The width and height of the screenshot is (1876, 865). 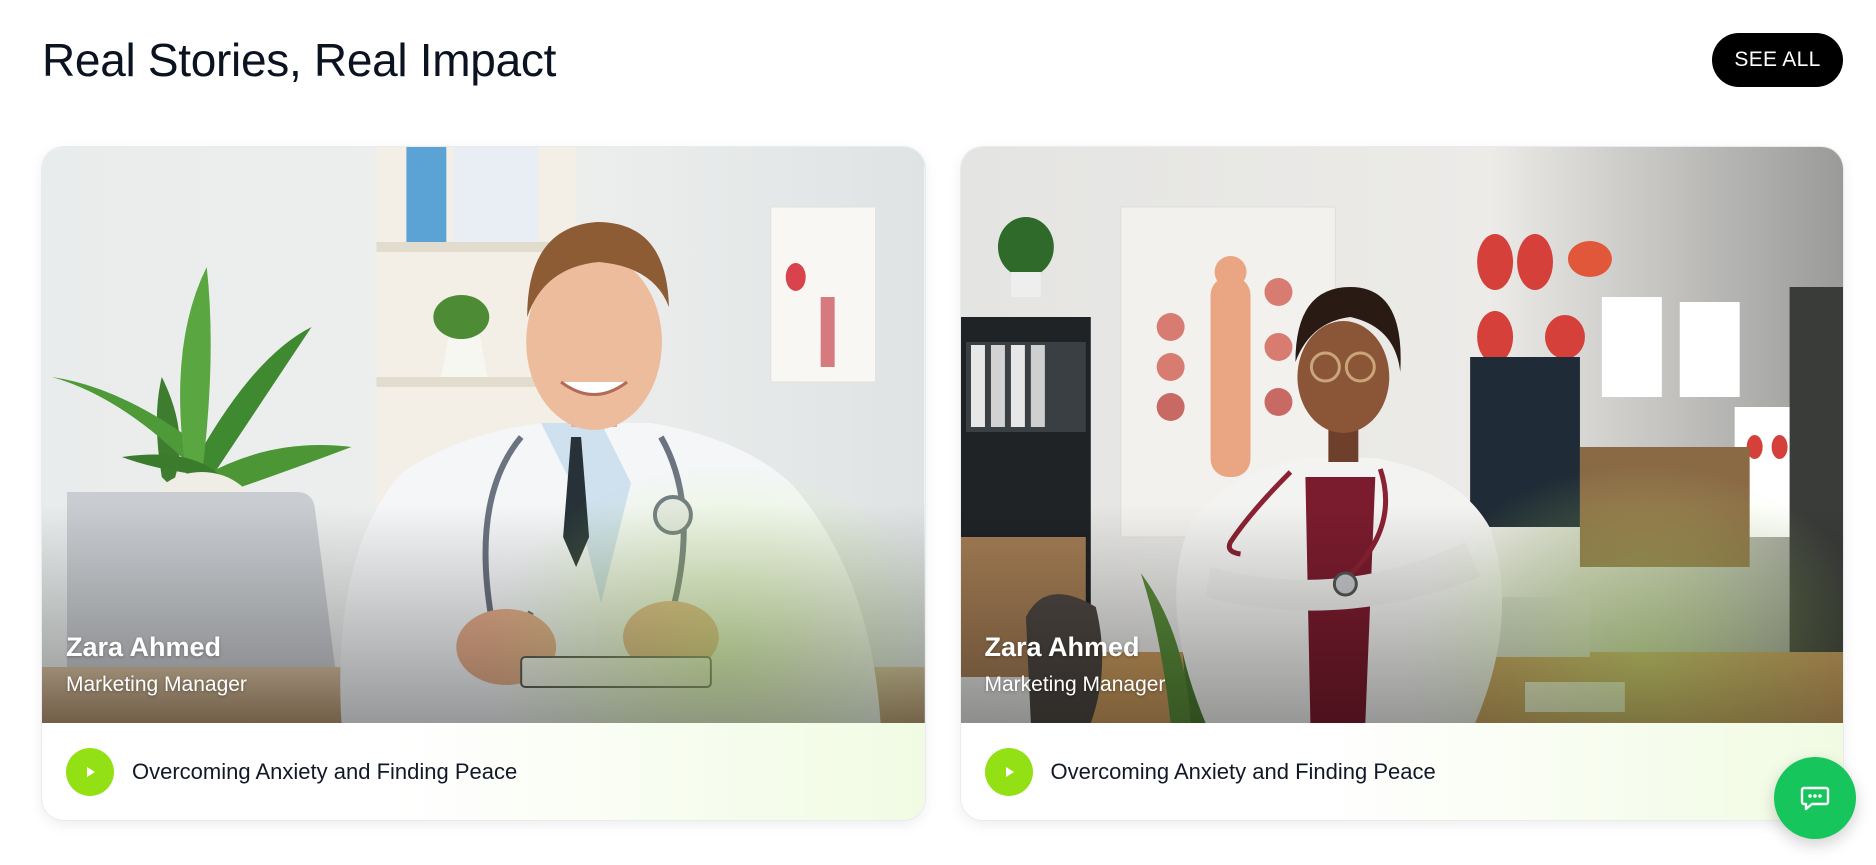 What do you see at coordinates (299, 60) in the screenshot?
I see `section-title: Real Stories, Real Impact` at bounding box center [299, 60].